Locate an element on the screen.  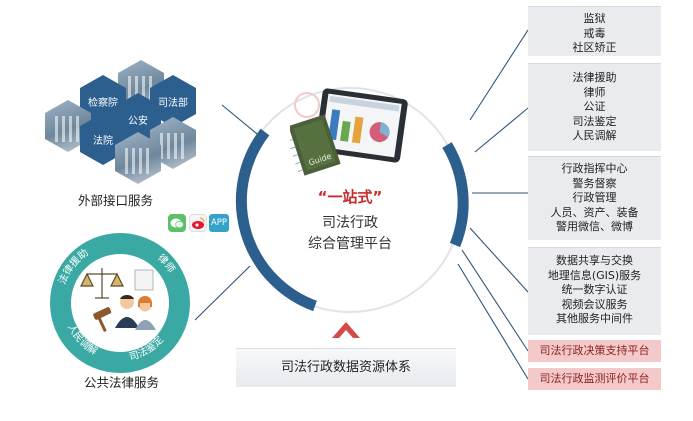
right-box-item: 社区矫正 is located at coordinates (594, 47).